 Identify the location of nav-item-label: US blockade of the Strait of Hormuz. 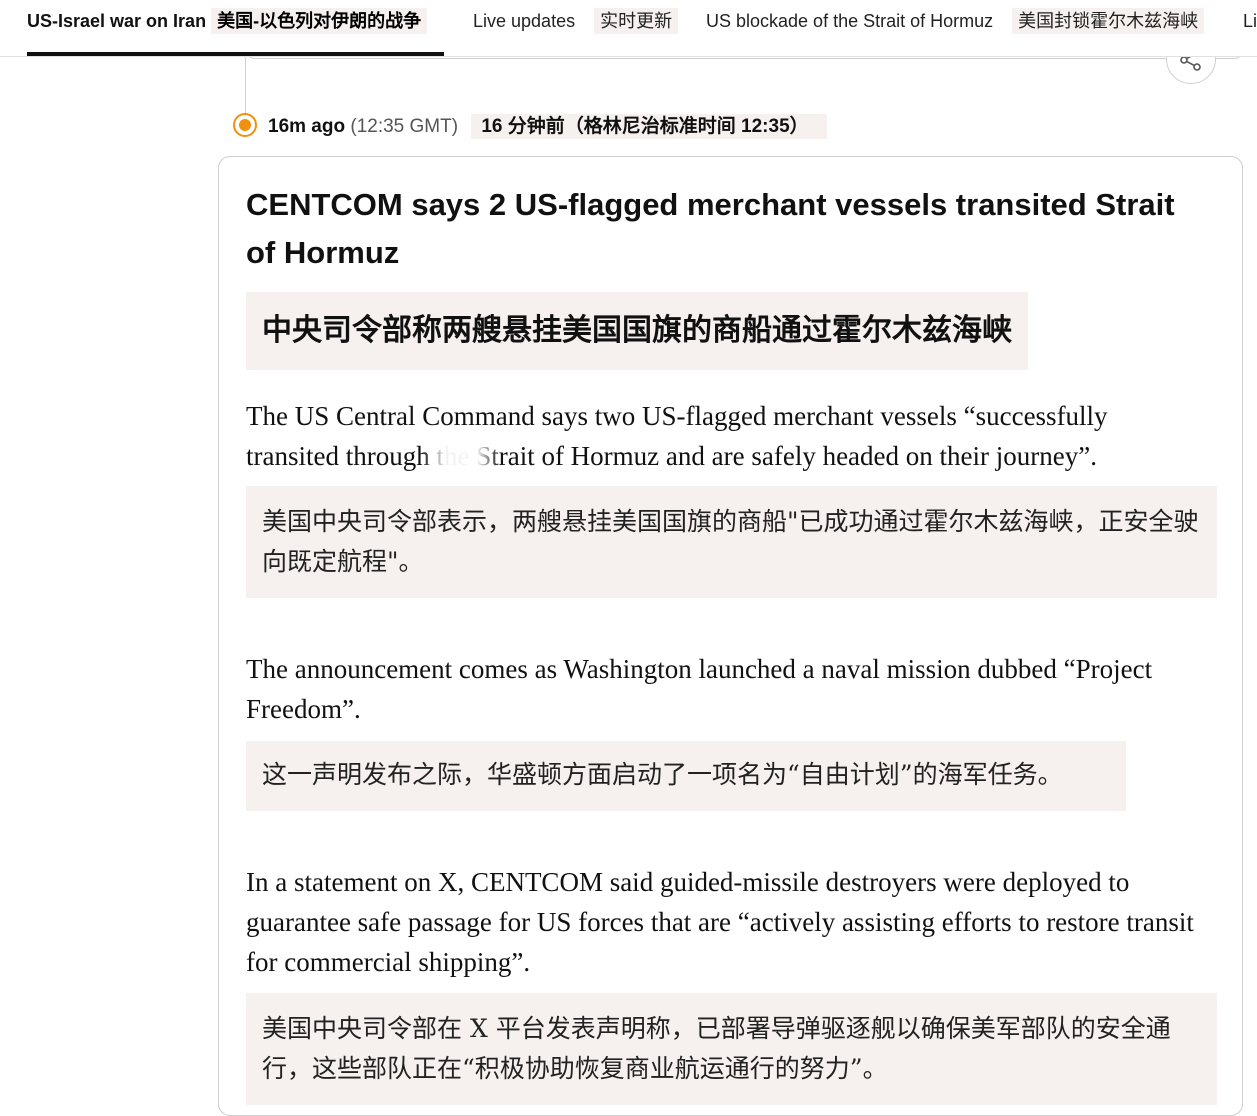
(850, 21).